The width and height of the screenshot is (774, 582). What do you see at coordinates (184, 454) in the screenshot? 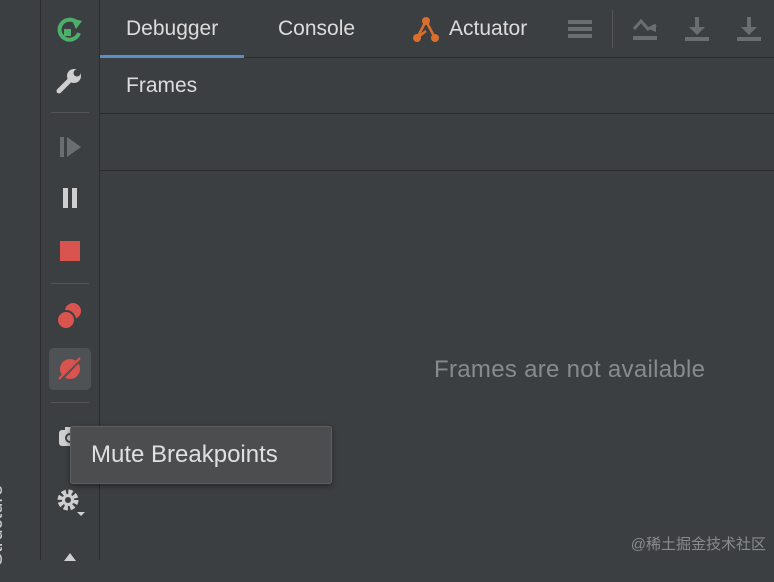
I see `tooltip-text: Mute Breakpoints` at bounding box center [184, 454].